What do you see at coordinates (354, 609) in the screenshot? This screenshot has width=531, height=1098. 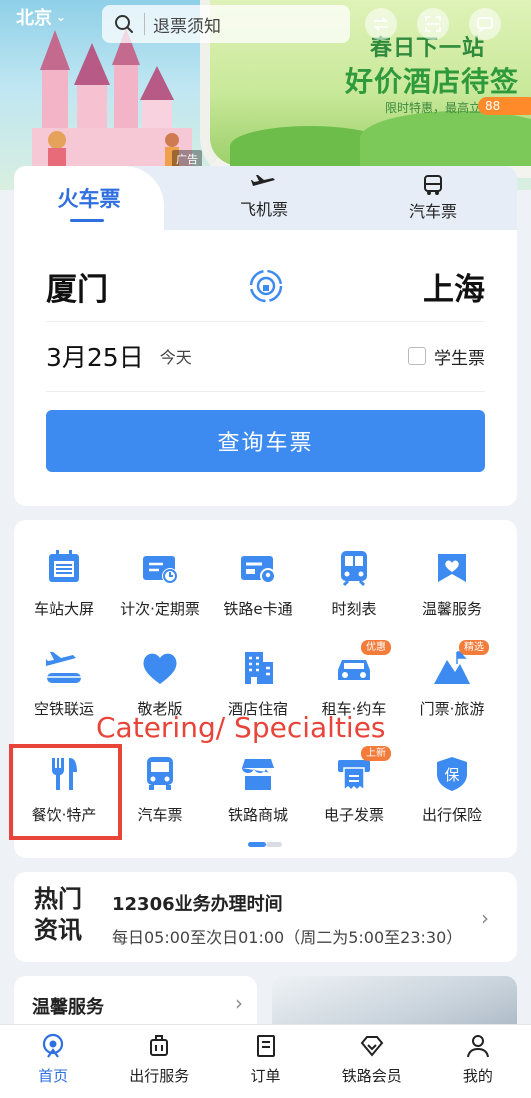 I see `service-label: 时刻表` at bounding box center [354, 609].